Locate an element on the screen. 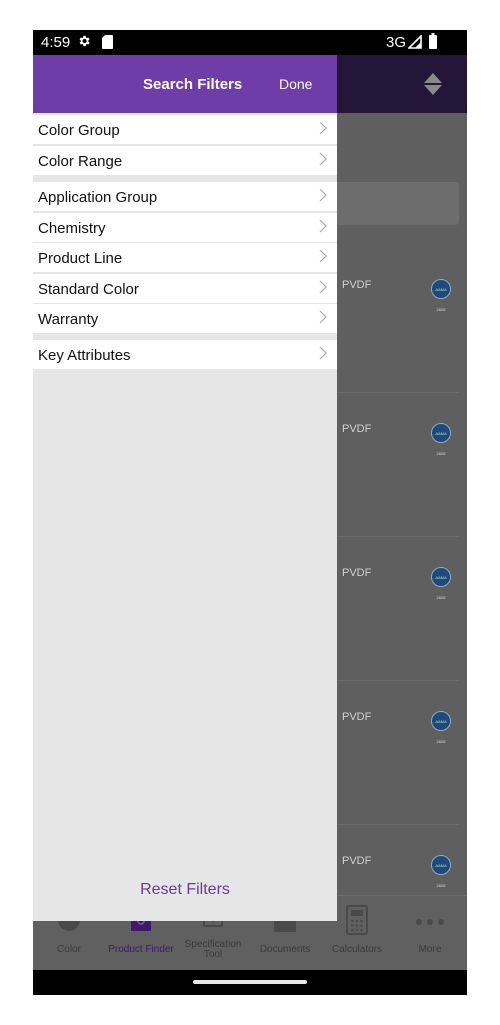  network-type: 3G is located at coordinates (396, 42).